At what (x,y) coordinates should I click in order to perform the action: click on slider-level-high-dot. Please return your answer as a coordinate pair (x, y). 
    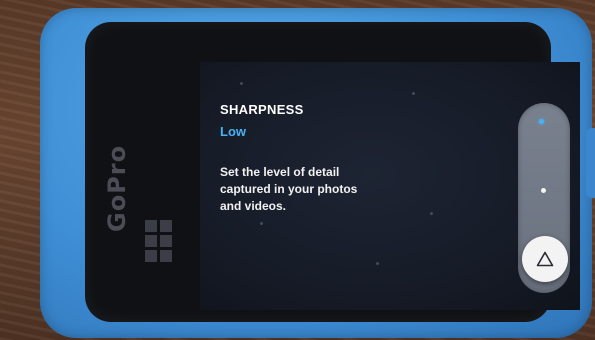
    Looking at the image, I should click on (543, 190).